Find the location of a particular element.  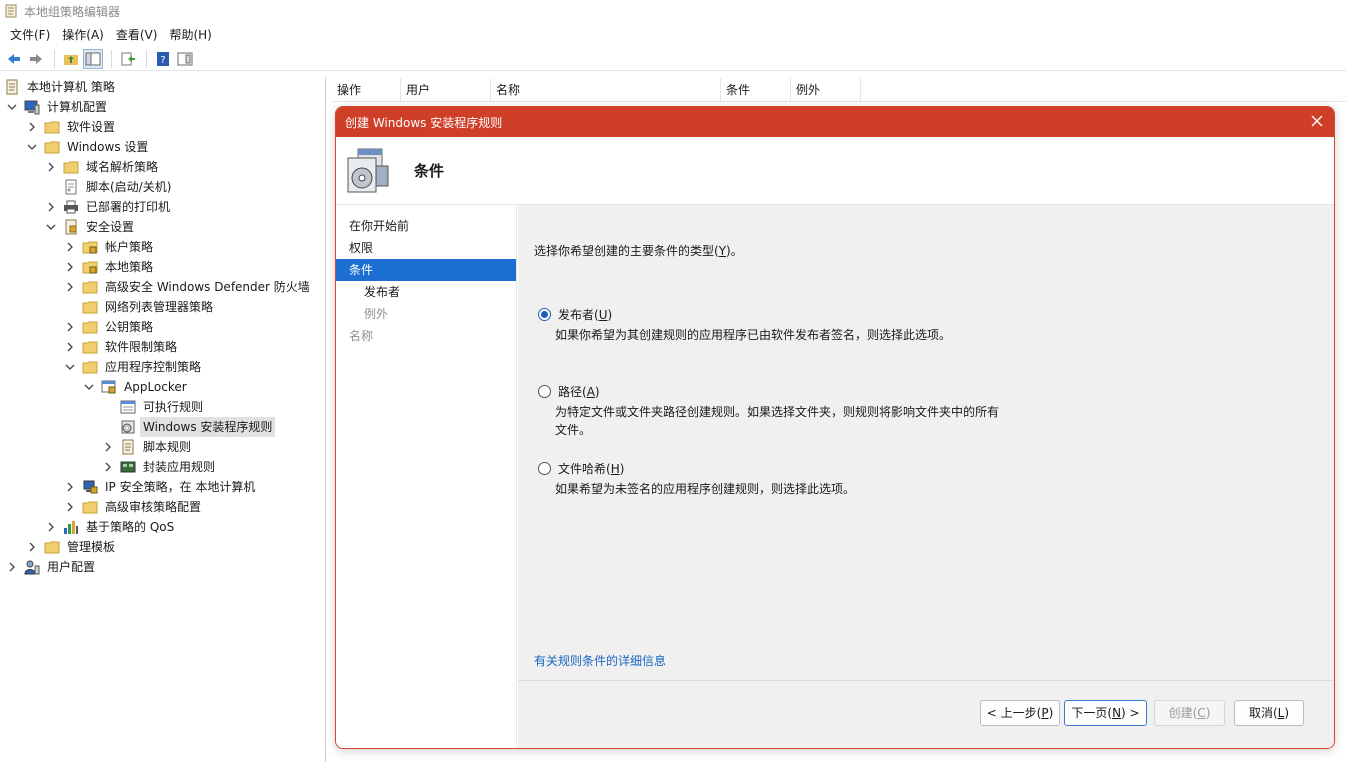

tree-item-label: 已部署的打印机 is located at coordinates (128, 207).